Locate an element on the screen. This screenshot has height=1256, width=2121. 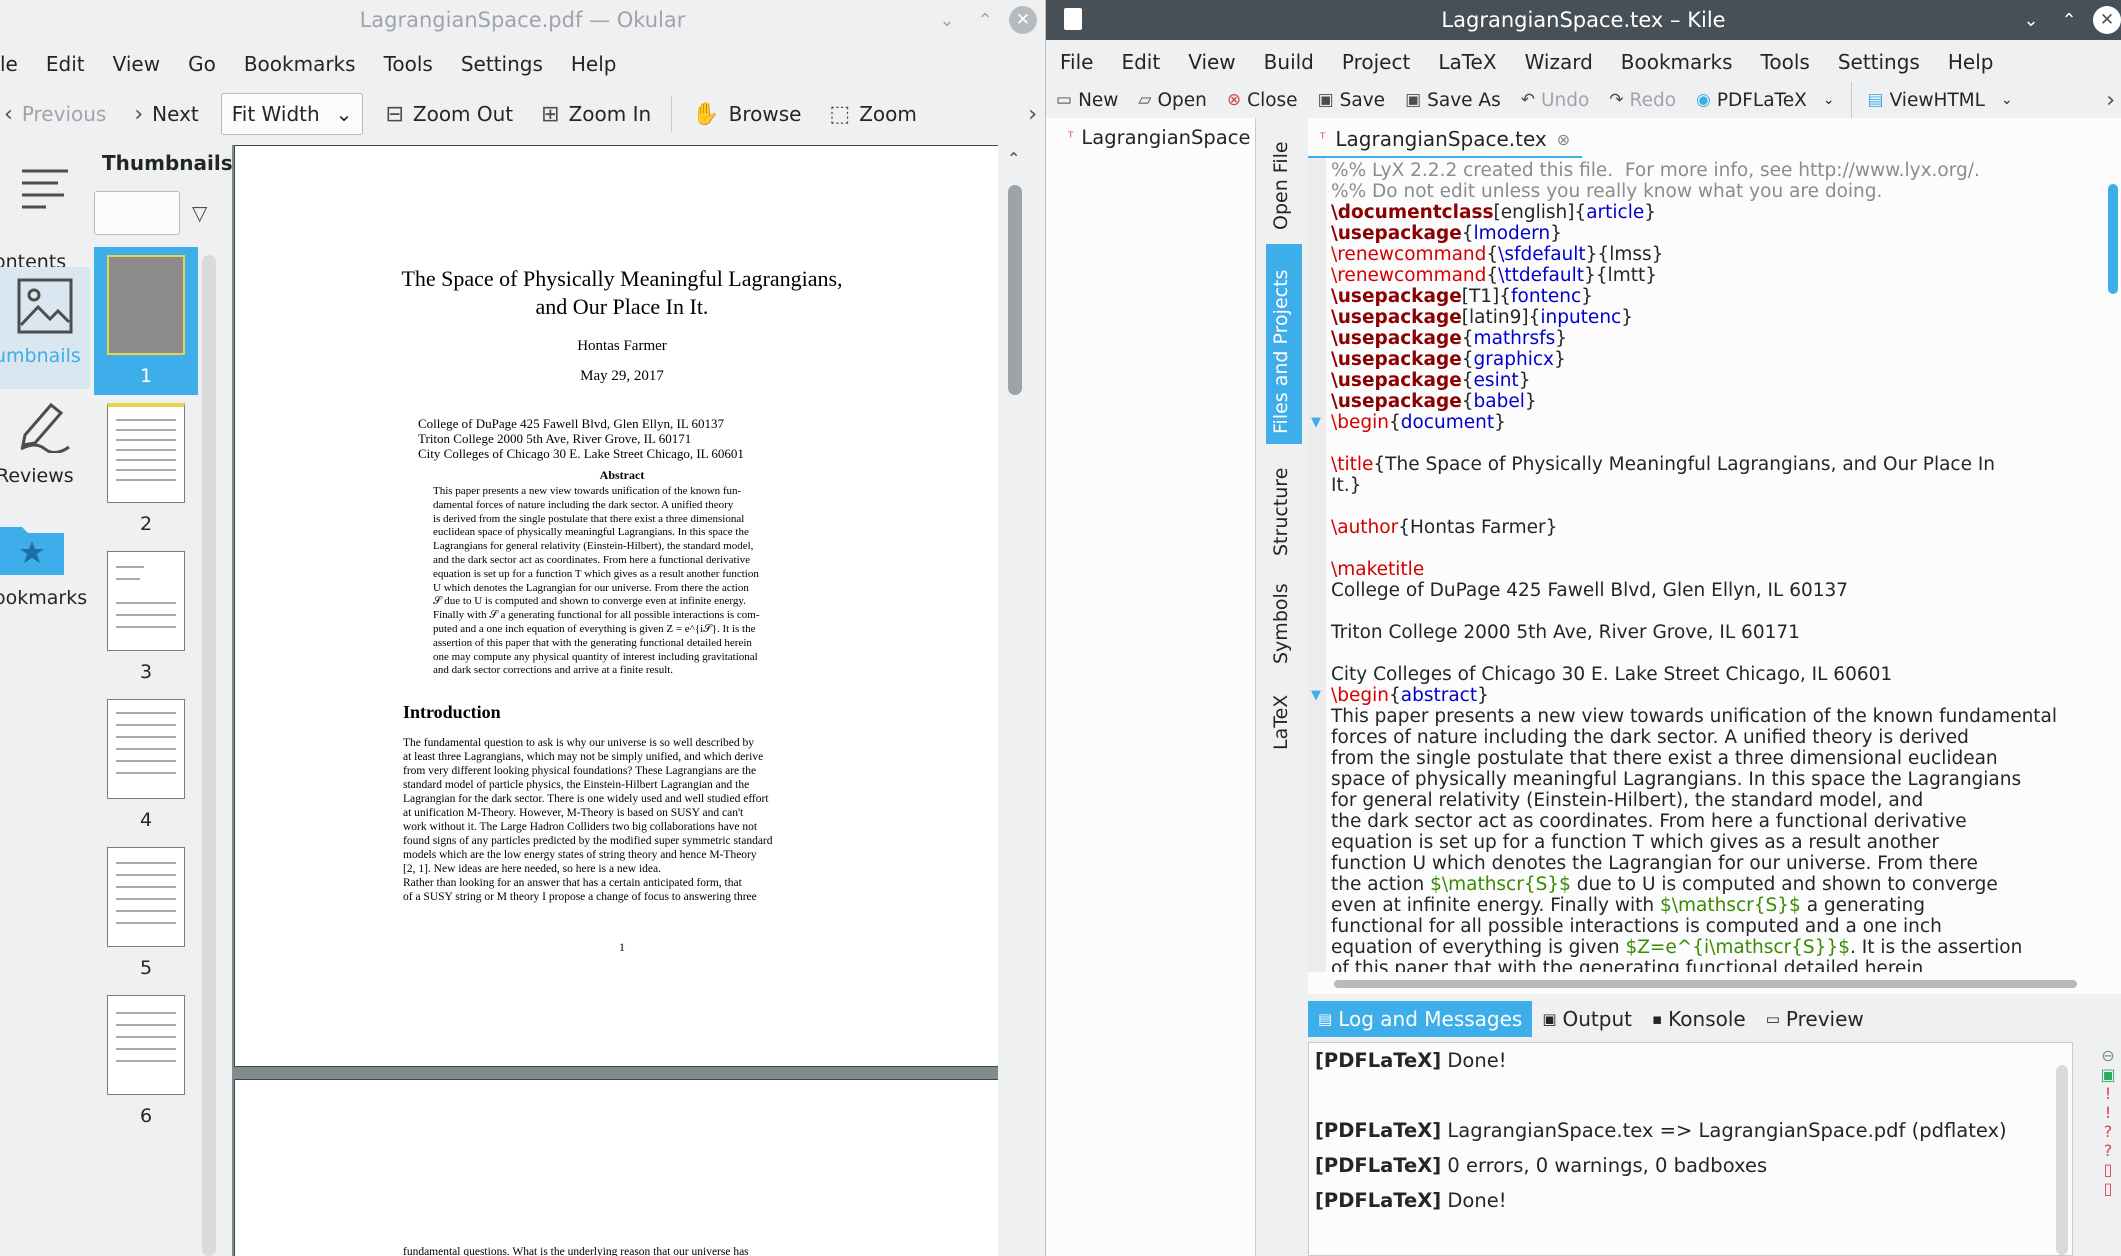
viewhtml-button: ▤ ViewHTML ⌄ is located at coordinates (1940, 100).